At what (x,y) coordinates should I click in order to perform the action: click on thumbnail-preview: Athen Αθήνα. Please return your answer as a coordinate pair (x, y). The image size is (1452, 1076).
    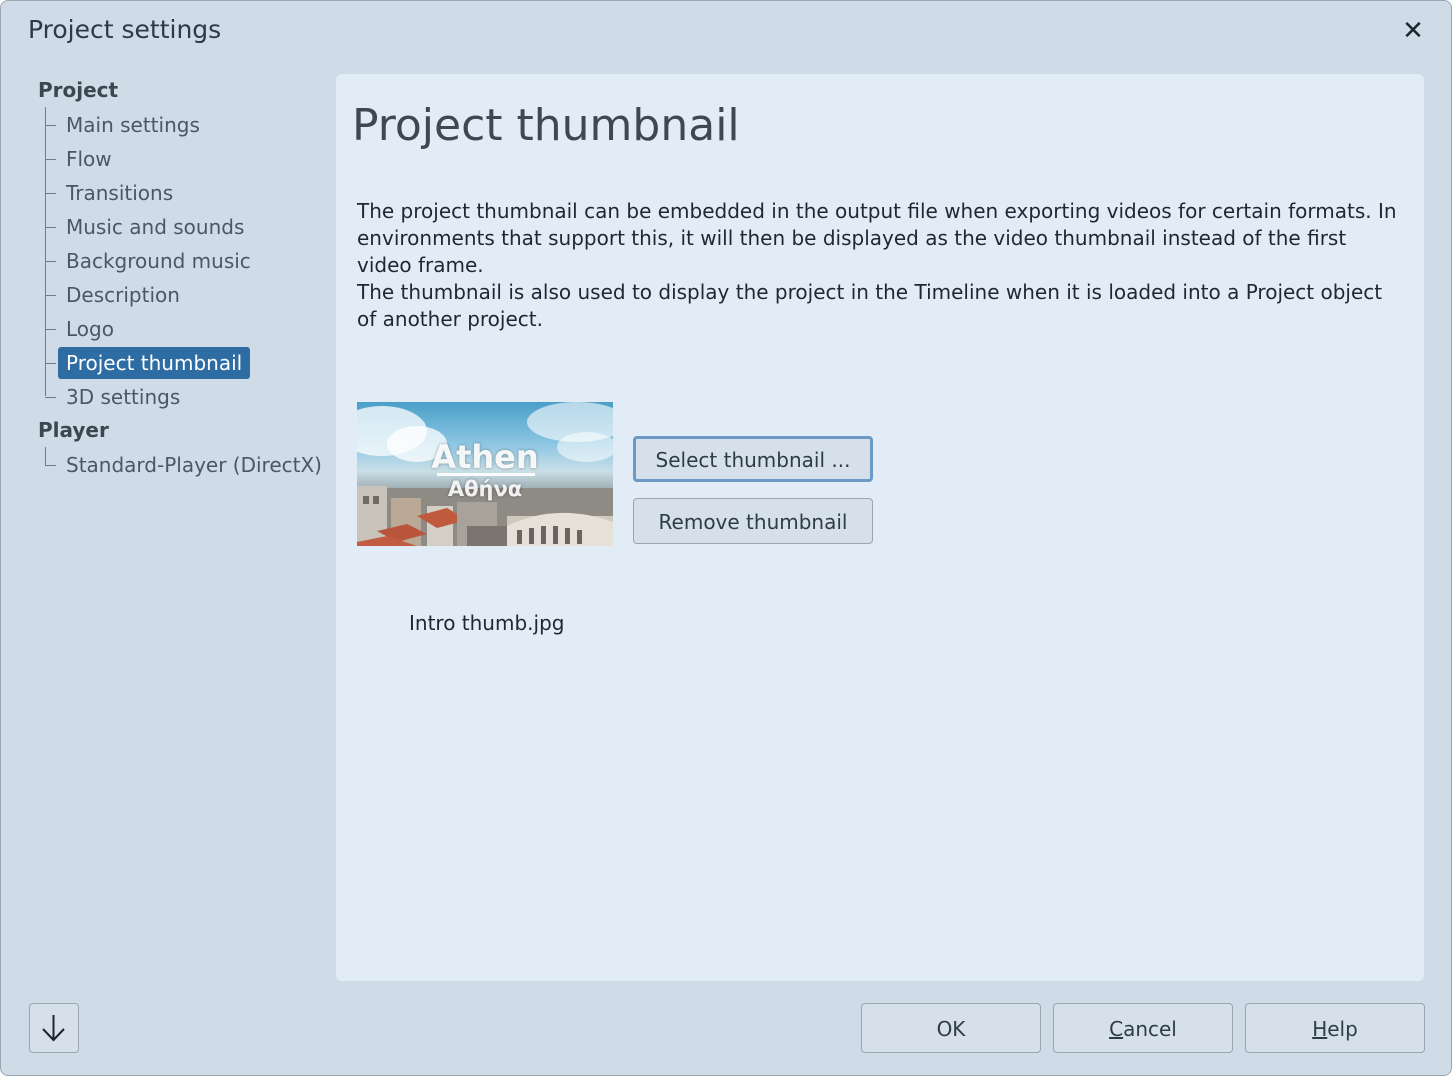
    Looking at the image, I should click on (485, 474).